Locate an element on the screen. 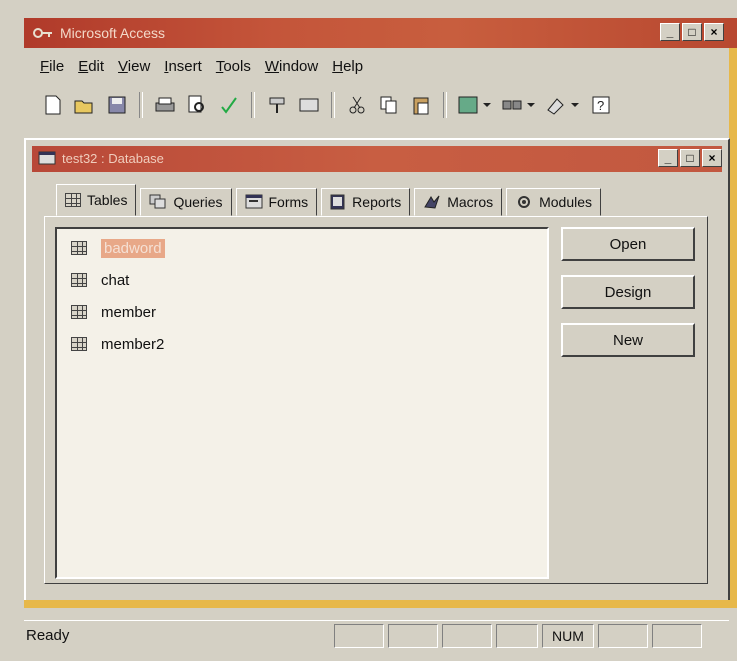  menu-insert-rest: nsert is located at coordinates (185, 66).